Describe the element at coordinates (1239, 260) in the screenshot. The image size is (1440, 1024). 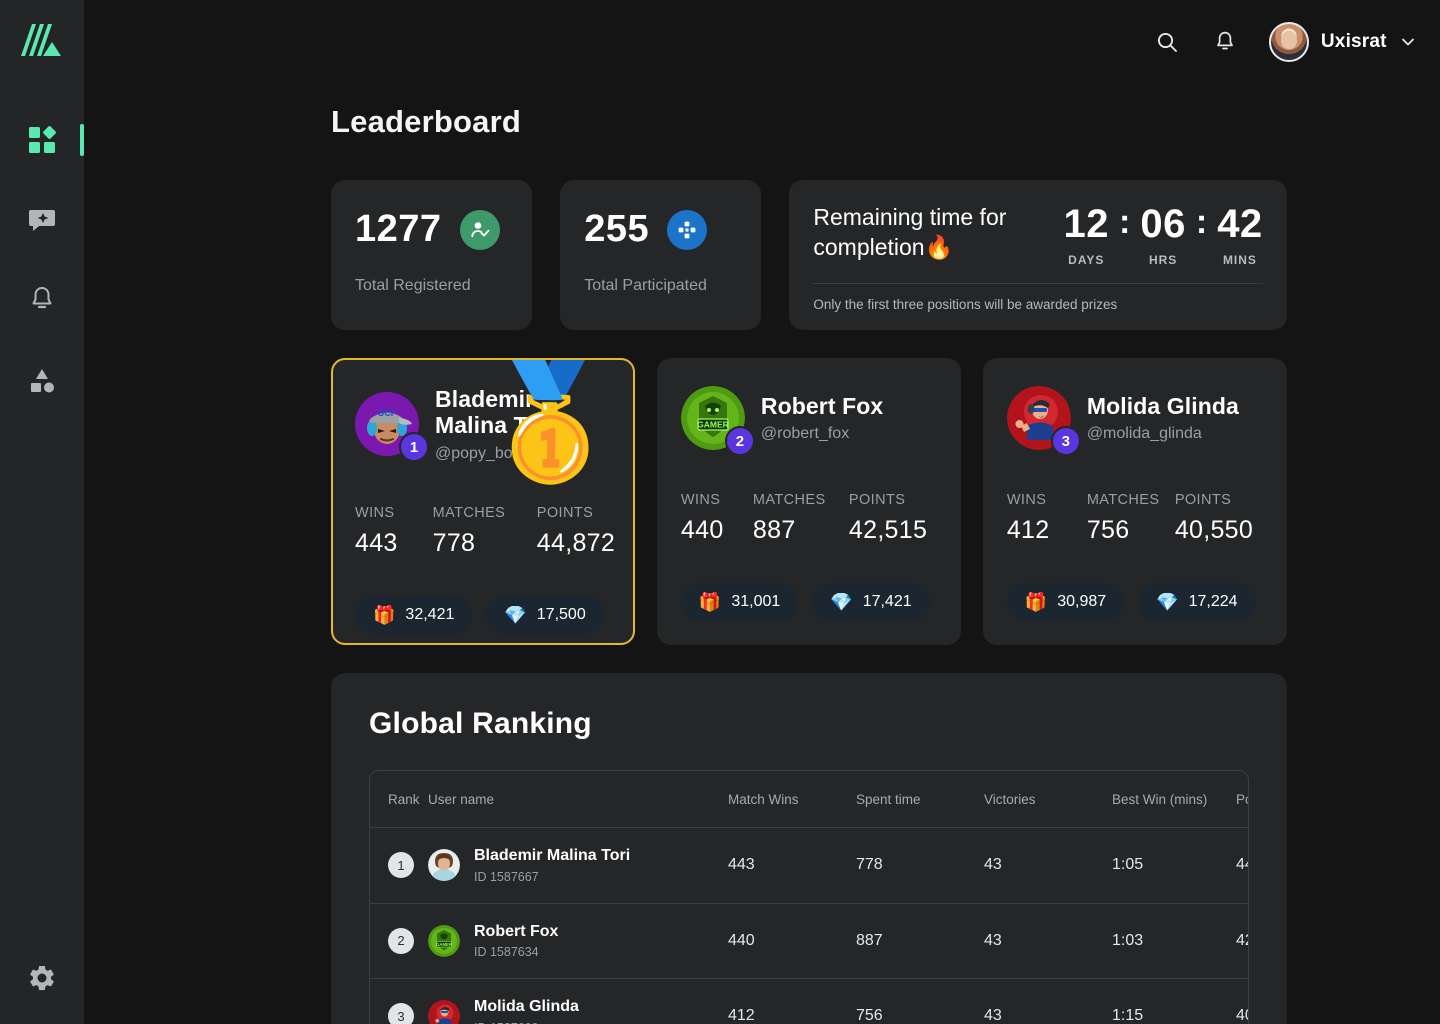
I see `countdown-mins-label: MINS` at that location.